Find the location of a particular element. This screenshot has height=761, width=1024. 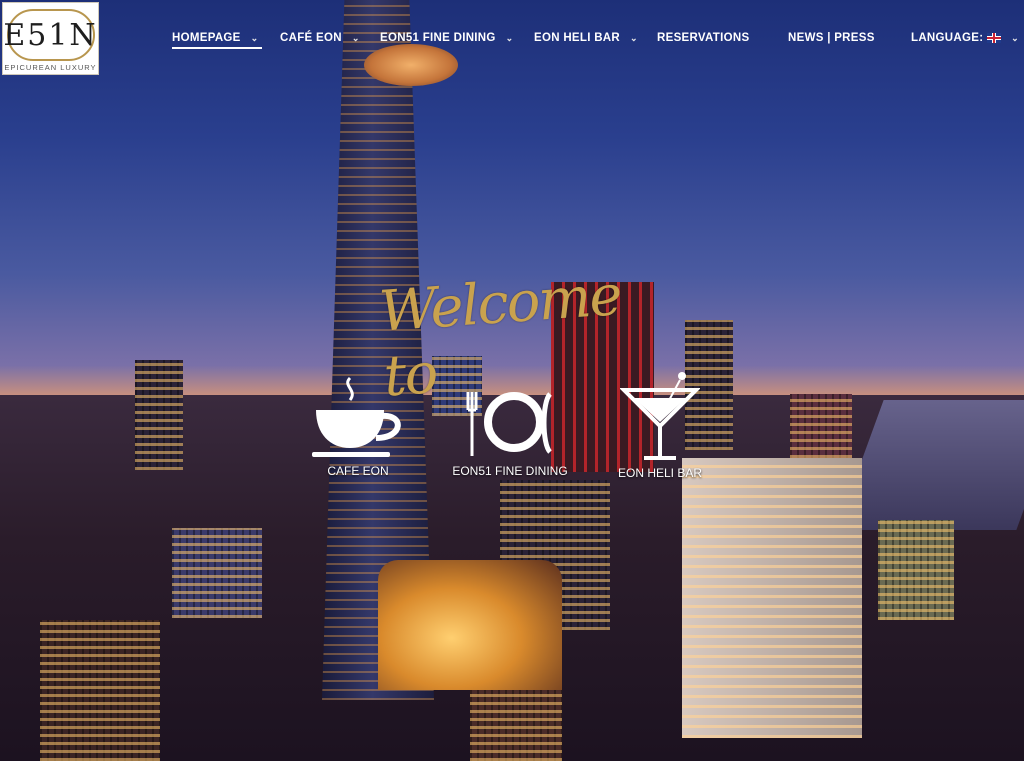

nav-item-reservations: RESERVATIONS is located at coordinates (722, 38).